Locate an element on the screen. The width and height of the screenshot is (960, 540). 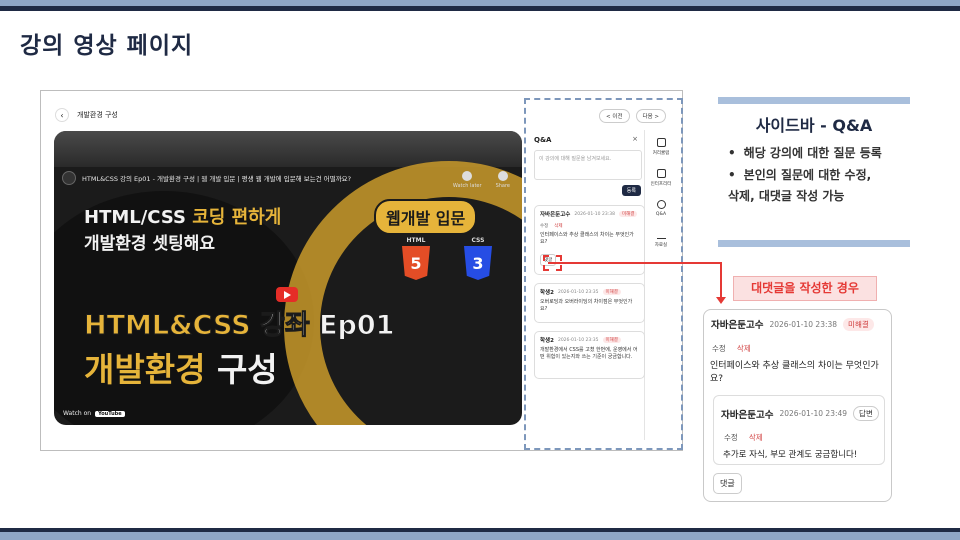
download-icon is located at coordinates (661, 234).